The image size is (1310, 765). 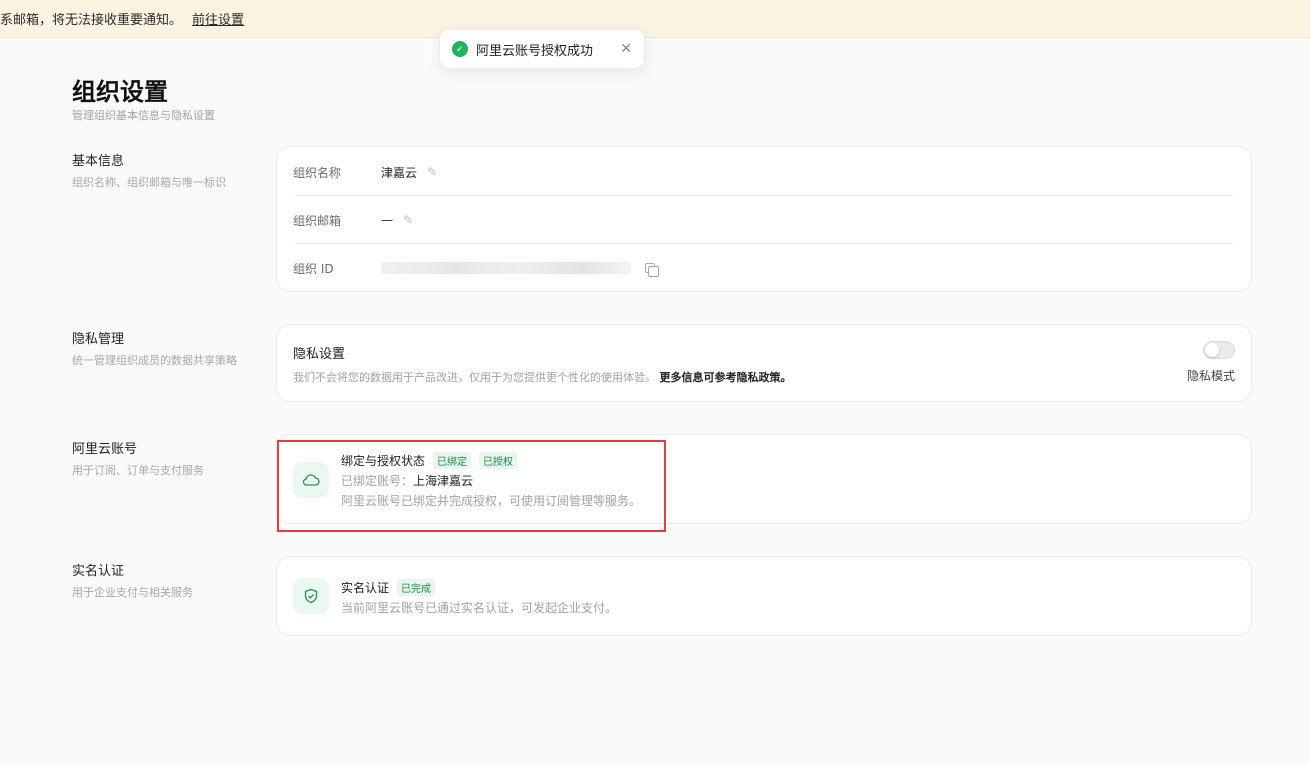 I want to click on copy-icon, so click(x=652, y=270).